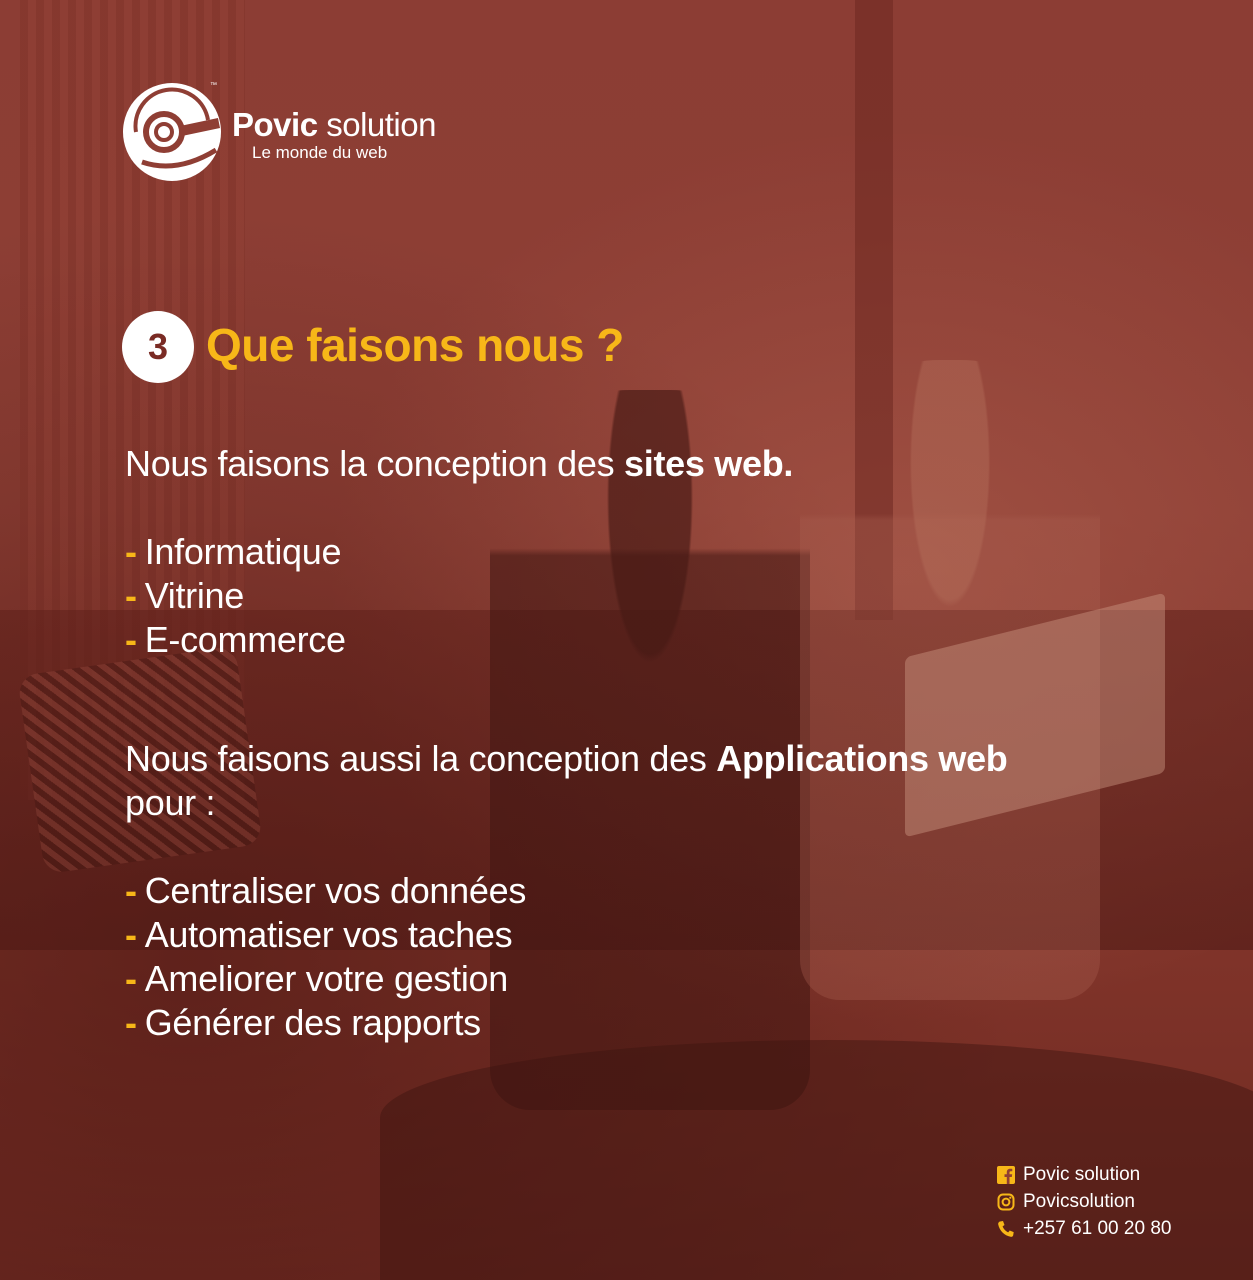 Image resolution: width=1253 pixels, height=1280 pixels. What do you see at coordinates (421, 758) in the screenshot?
I see `apps-text-before: Nous faisons aussi la conception des` at bounding box center [421, 758].